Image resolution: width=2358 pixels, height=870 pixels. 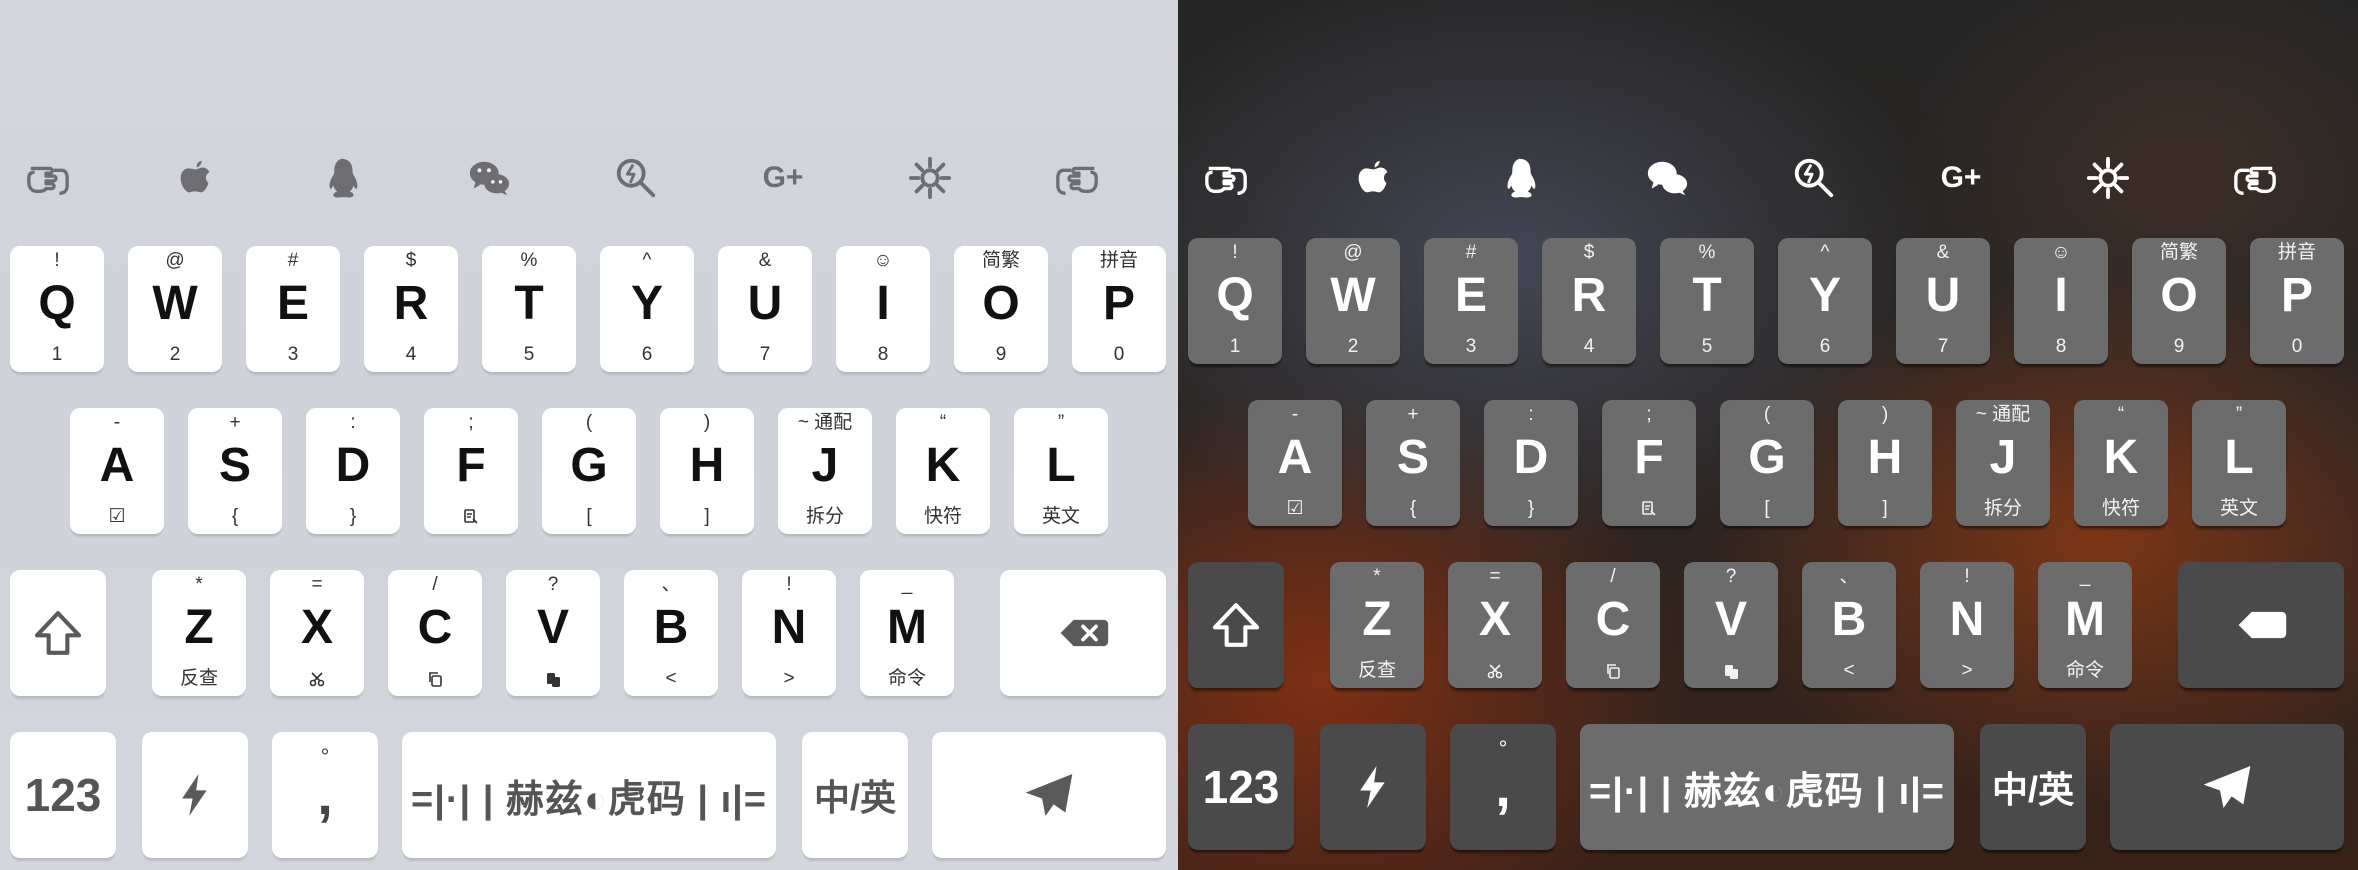 I want to click on key-h-sub: ], so click(x=707, y=516).